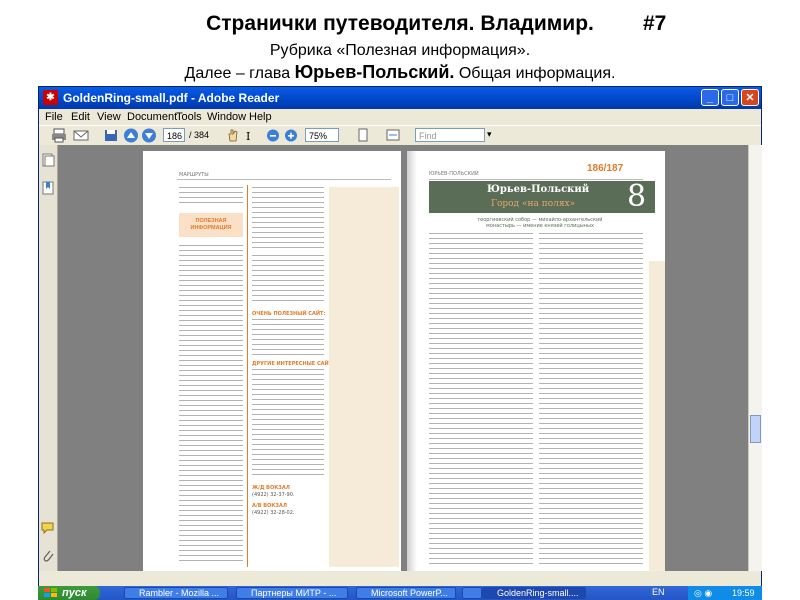  What do you see at coordinates (189, 117) in the screenshot?
I see `menu-tools: Tools` at bounding box center [189, 117].